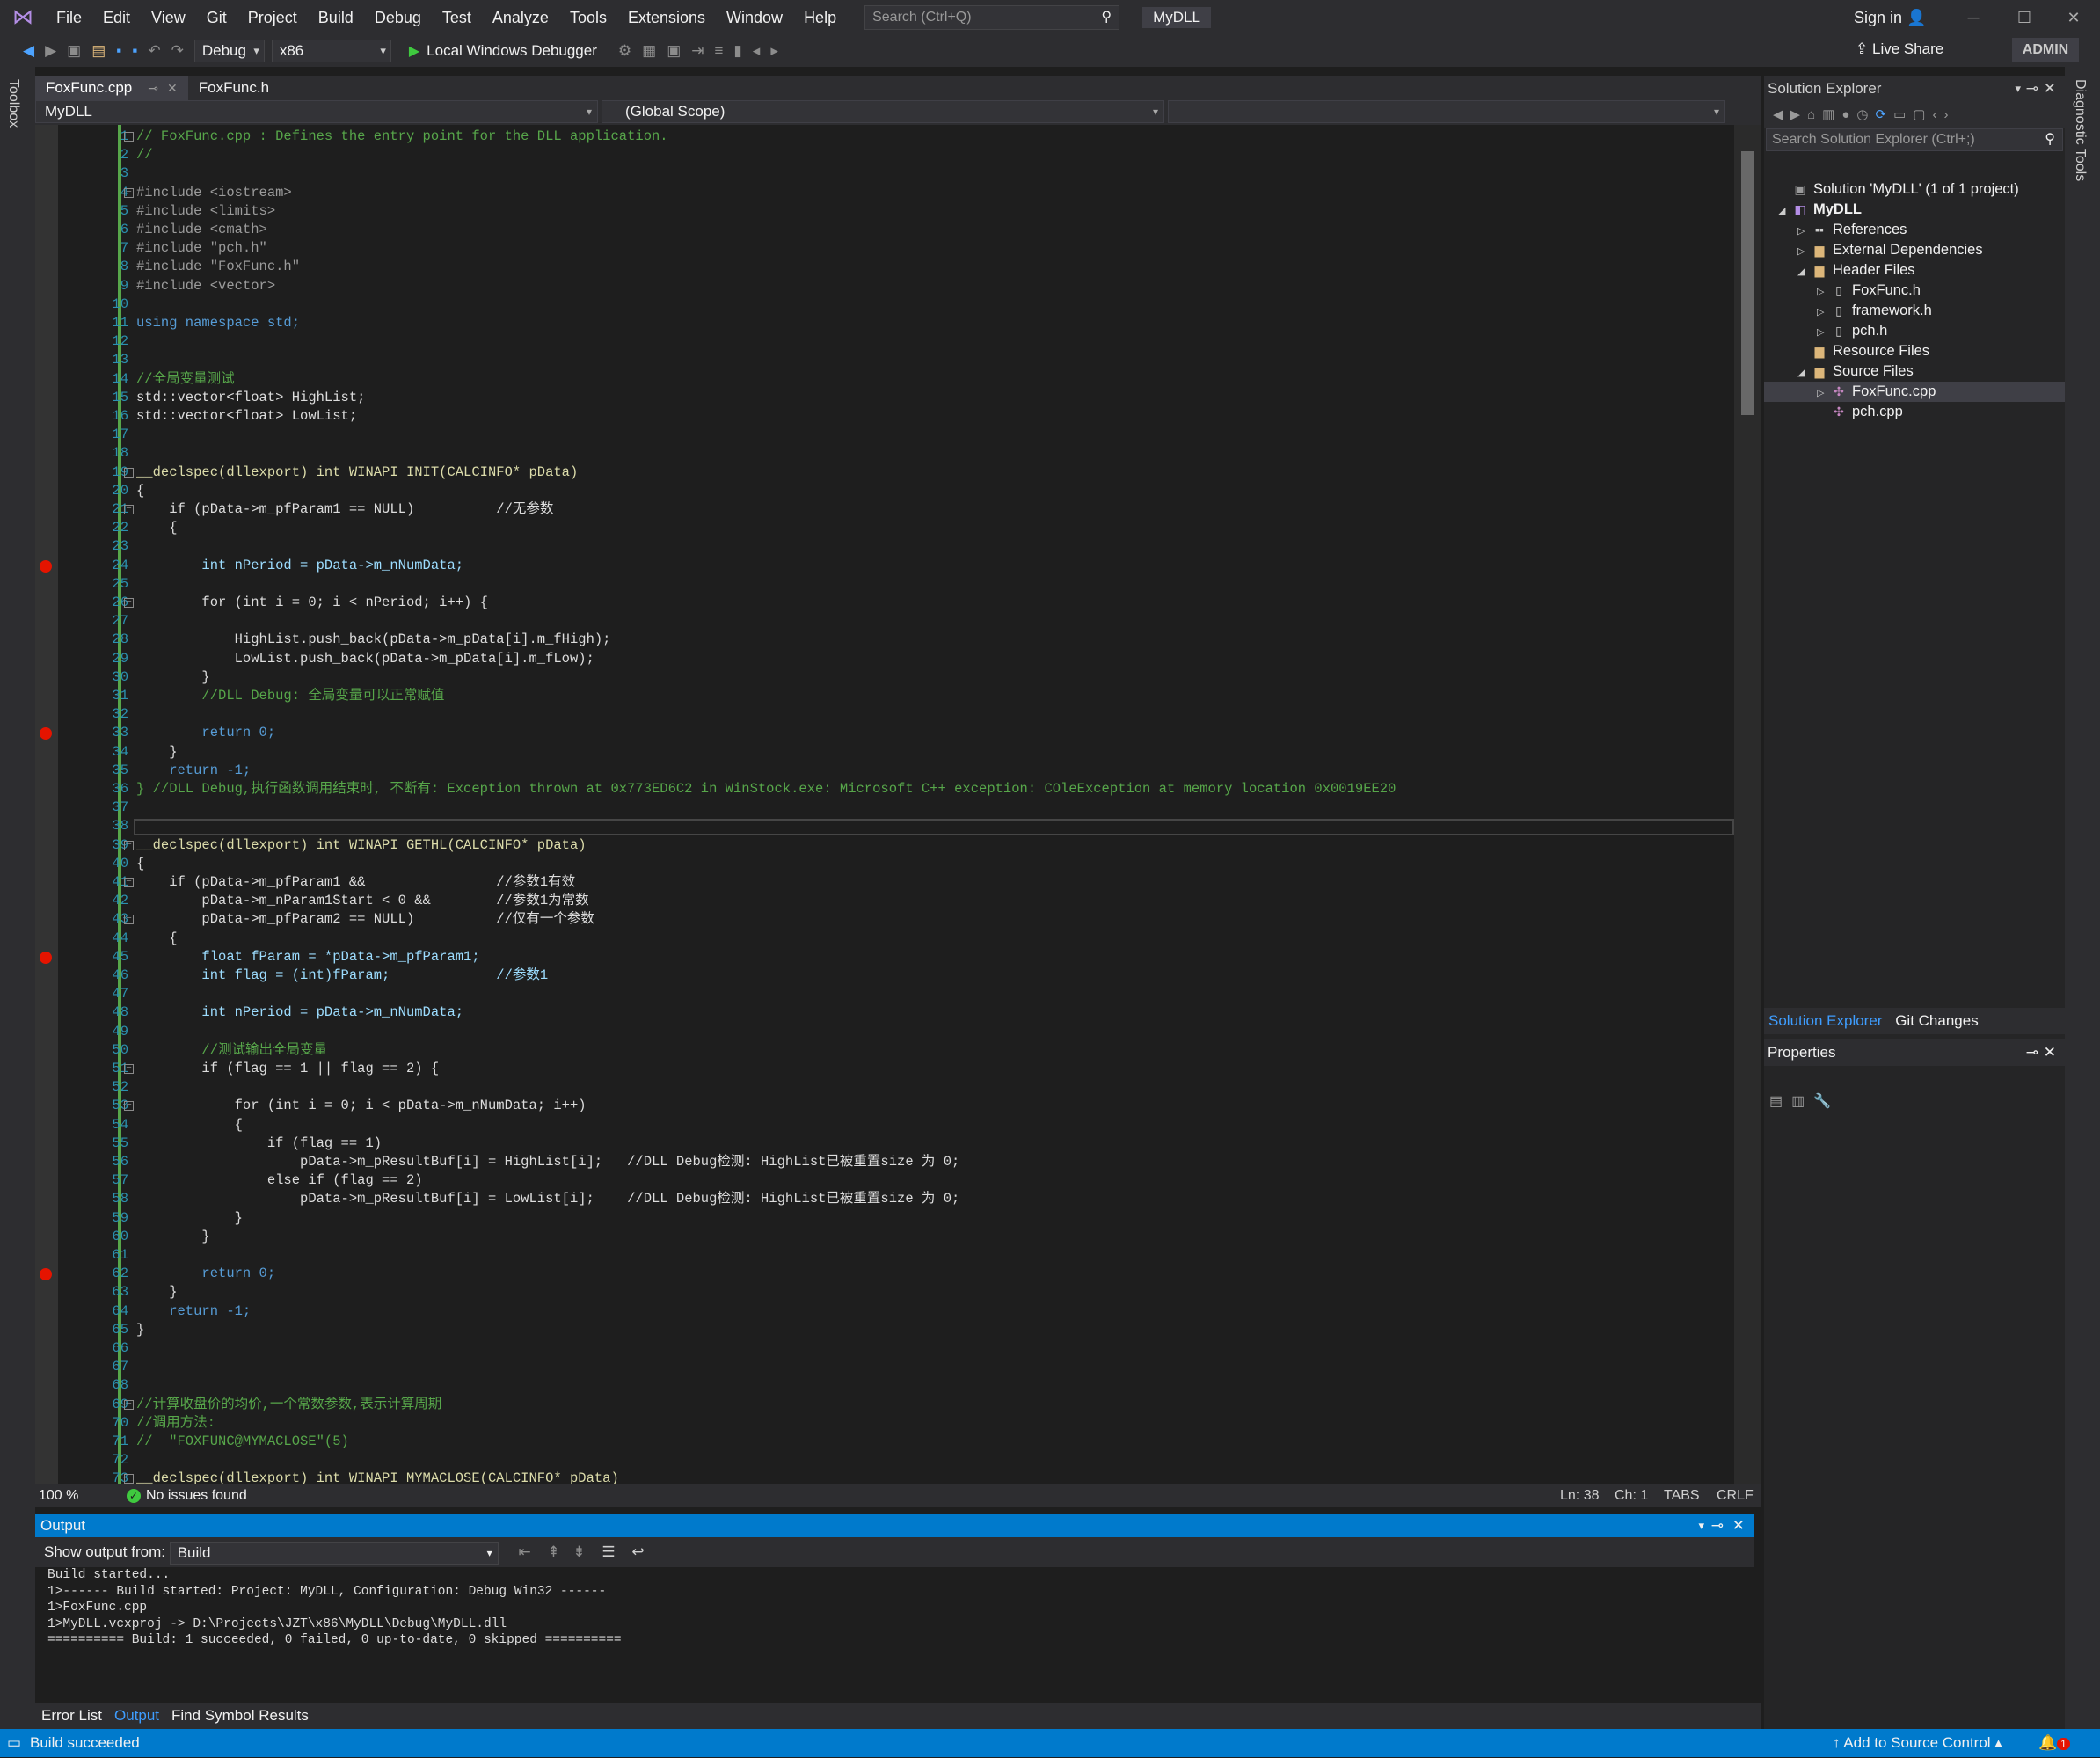 This screenshot has height=1758, width=2100. What do you see at coordinates (1831, 115) in the screenshot?
I see `switch-views-icon: ▥` at bounding box center [1831, 115].